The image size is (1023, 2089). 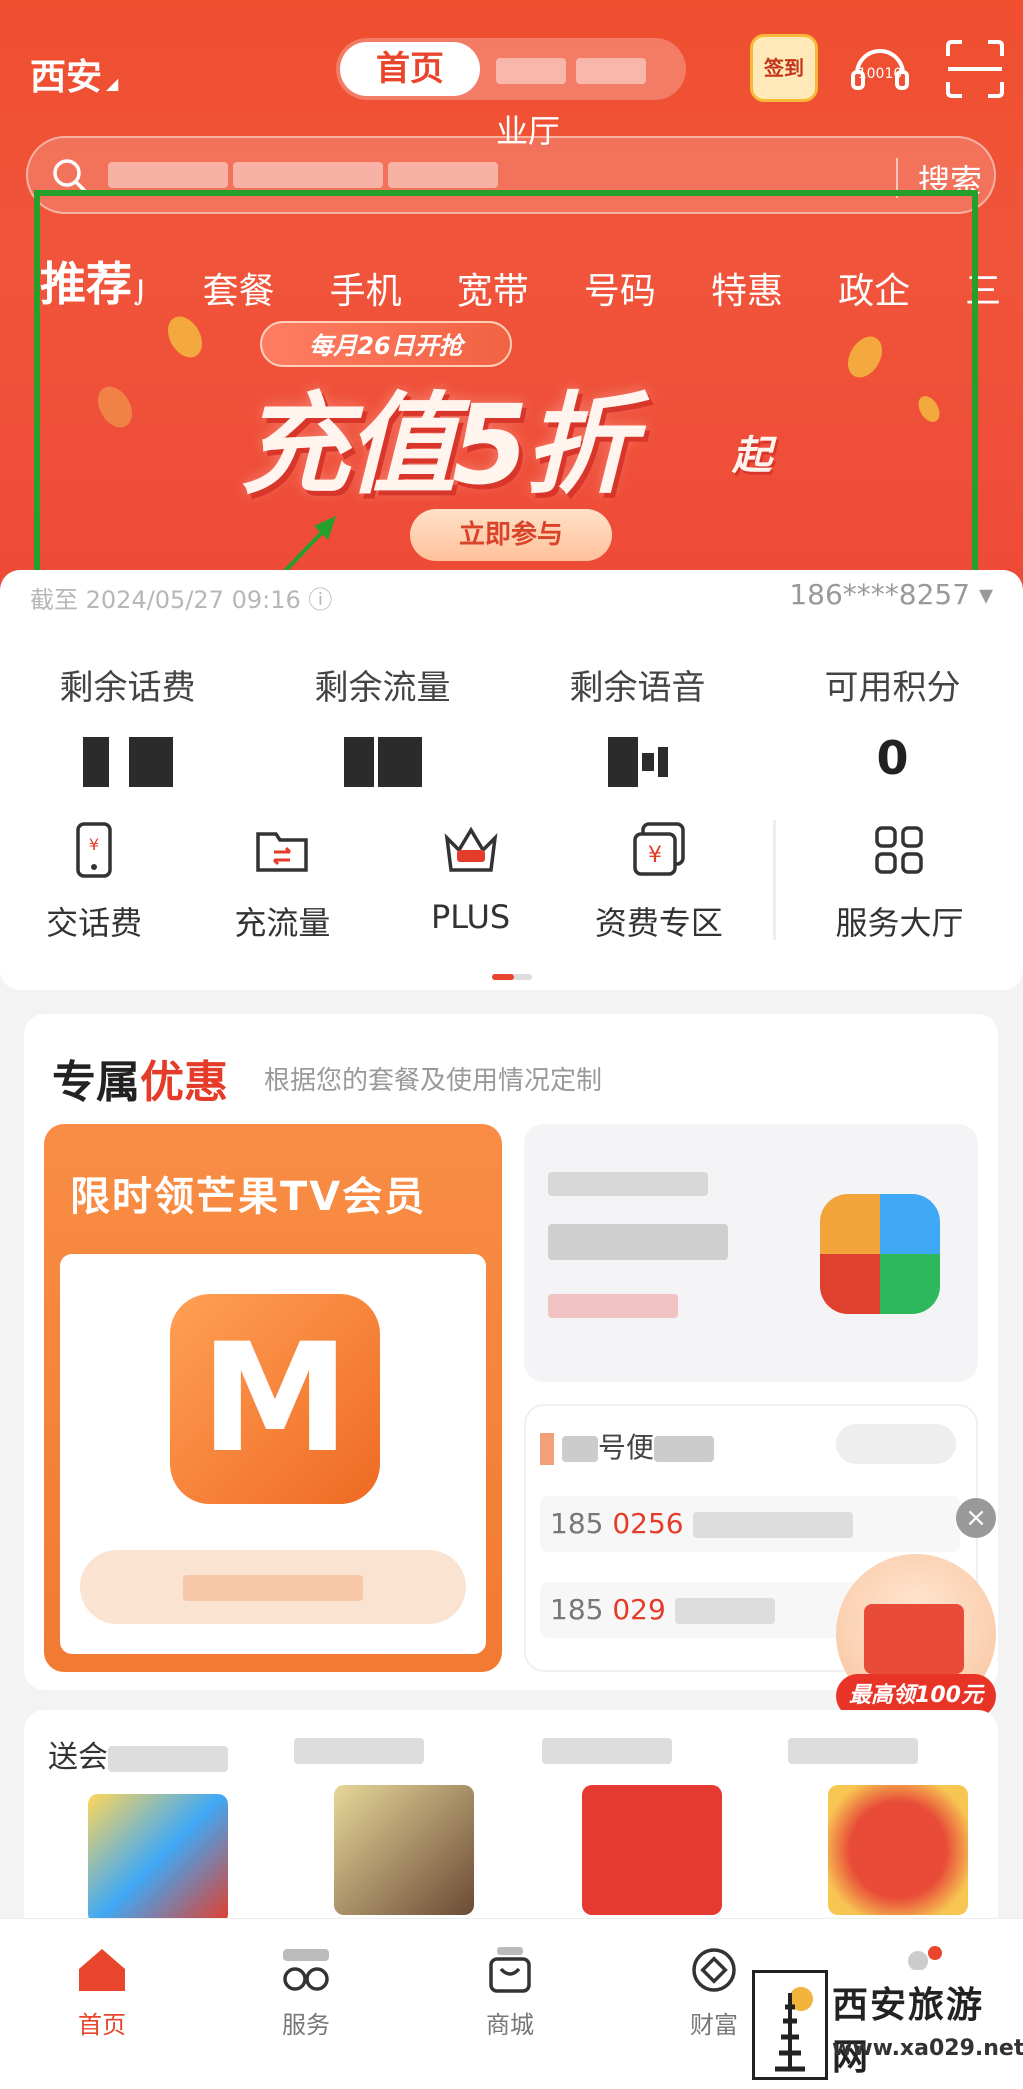 I want to click on scan-button, so click(x=975, y=69).